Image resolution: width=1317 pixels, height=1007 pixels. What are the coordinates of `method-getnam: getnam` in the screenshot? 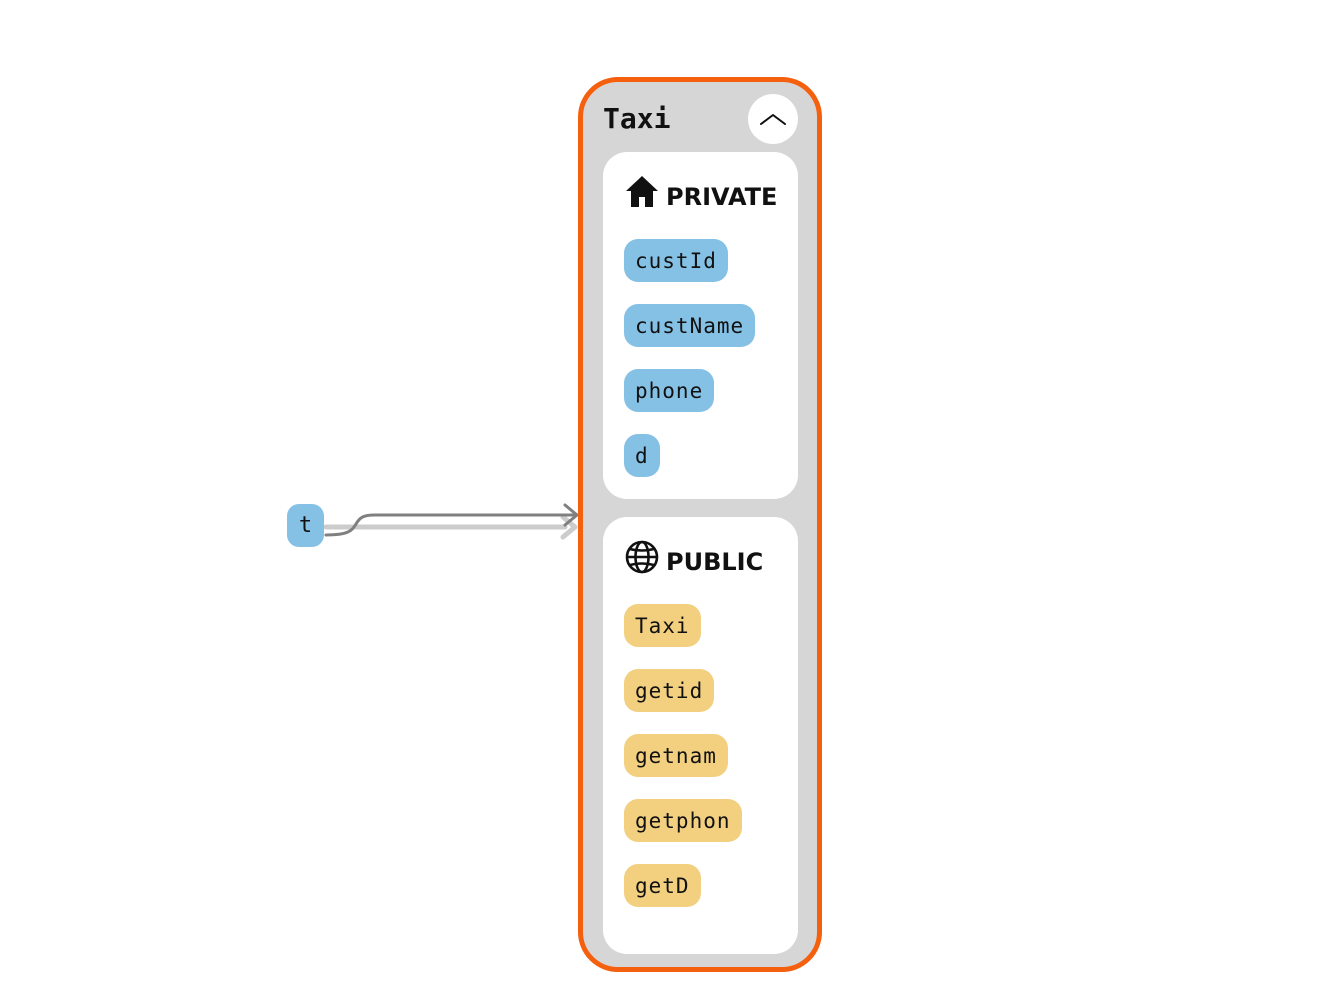 It's located at (676, 755).